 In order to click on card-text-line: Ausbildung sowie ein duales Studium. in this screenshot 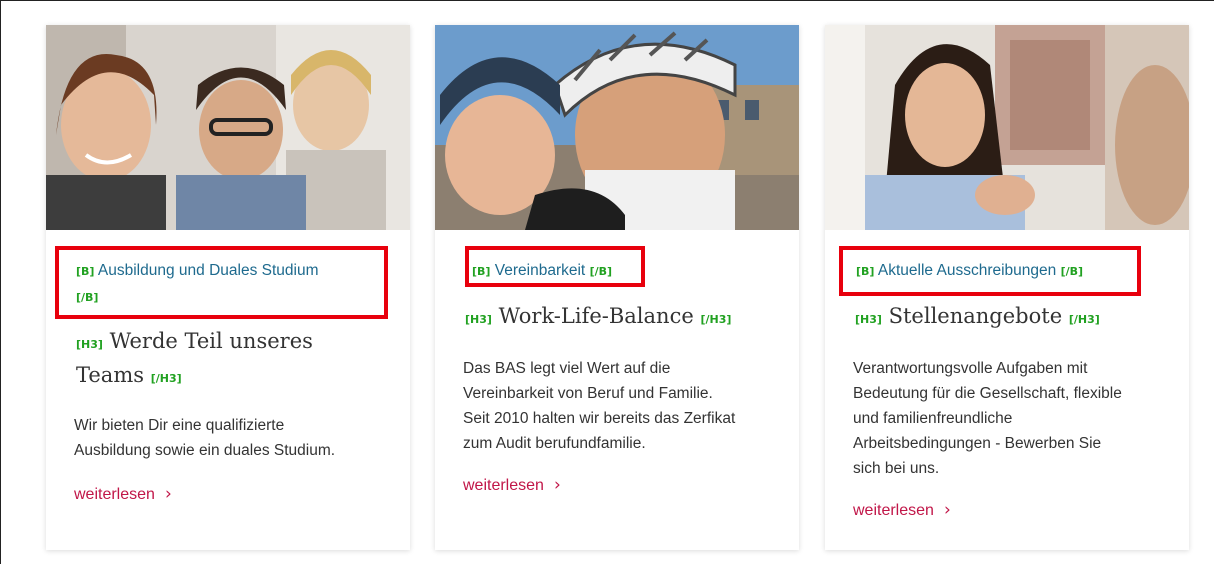, I will do `click(205, 450)`.